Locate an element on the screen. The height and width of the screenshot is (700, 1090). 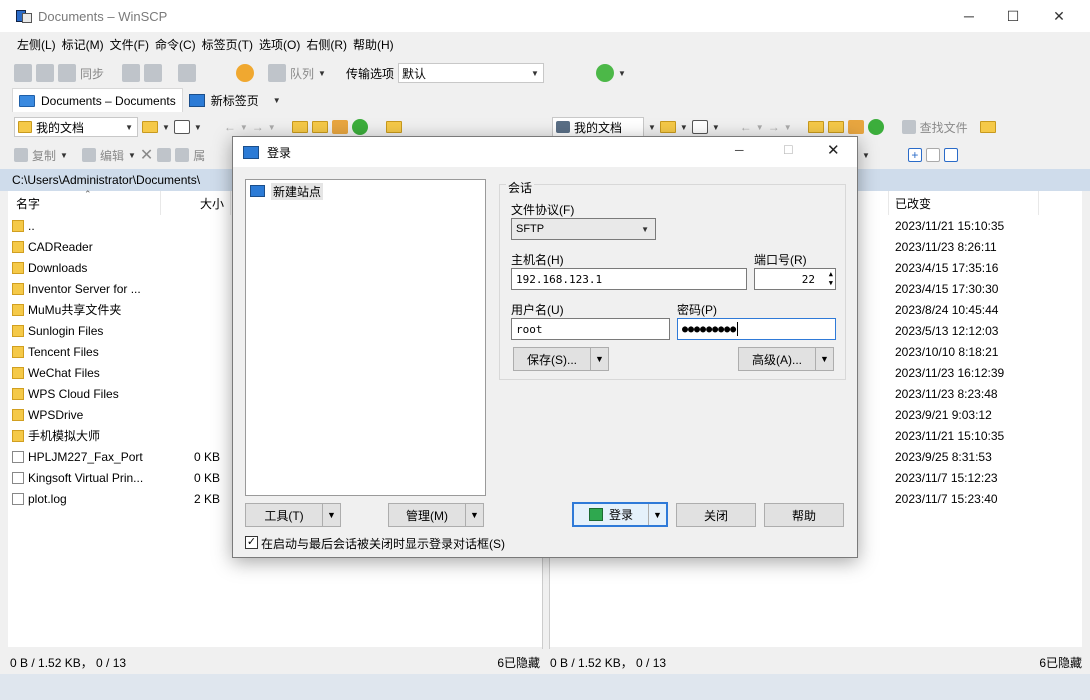
show-login-checkbox: ✓ is located at coordinates (251, 542).